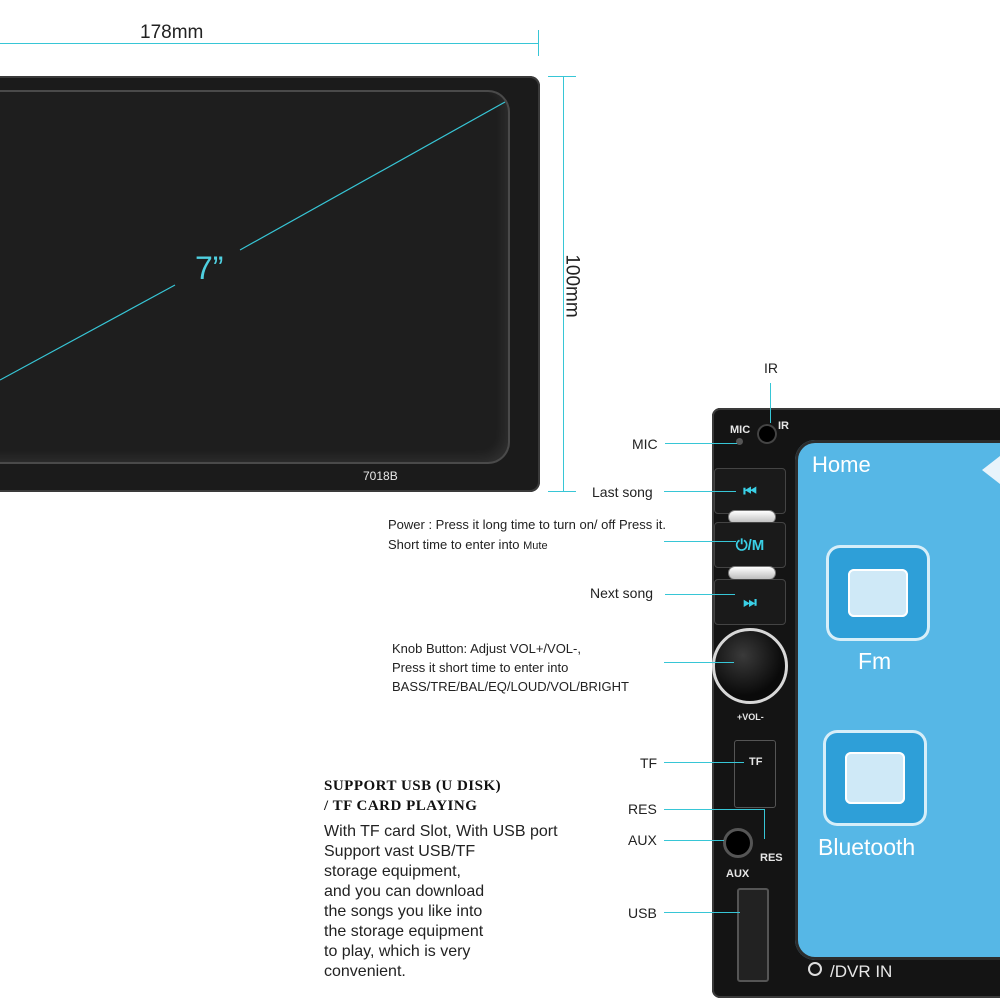  Describe the element at coordinates (752, 573) in the screenshot. I see `lower-pill-button` at that location.